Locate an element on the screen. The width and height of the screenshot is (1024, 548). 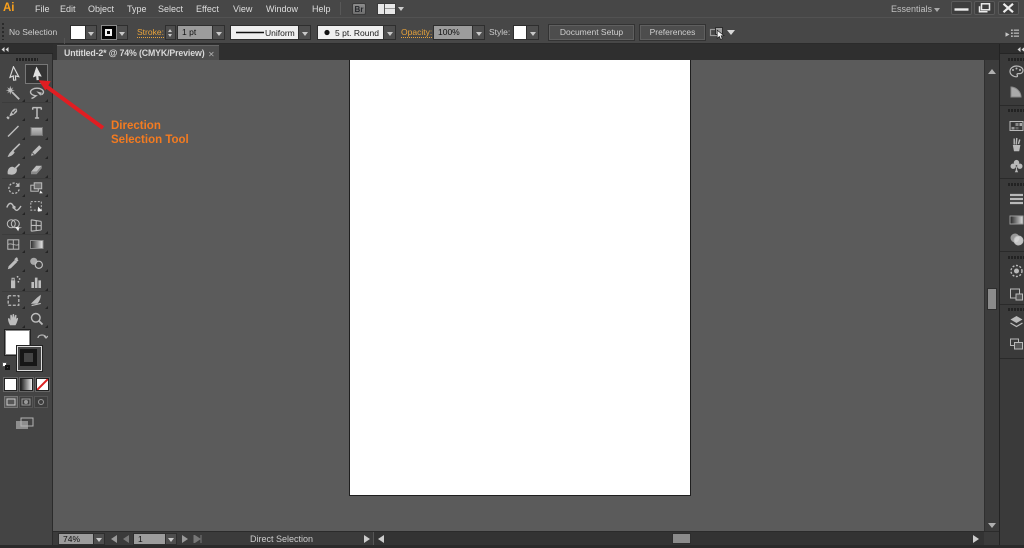
svg-text: Uniform is located at coordinates (280, 33).